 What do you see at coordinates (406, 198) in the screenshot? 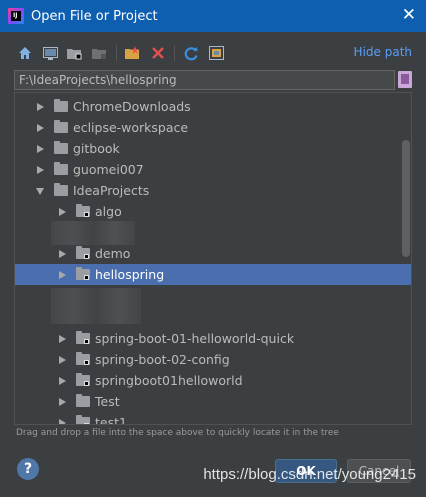
I see `tree-scrollbar` at bounding box center [406, 198].